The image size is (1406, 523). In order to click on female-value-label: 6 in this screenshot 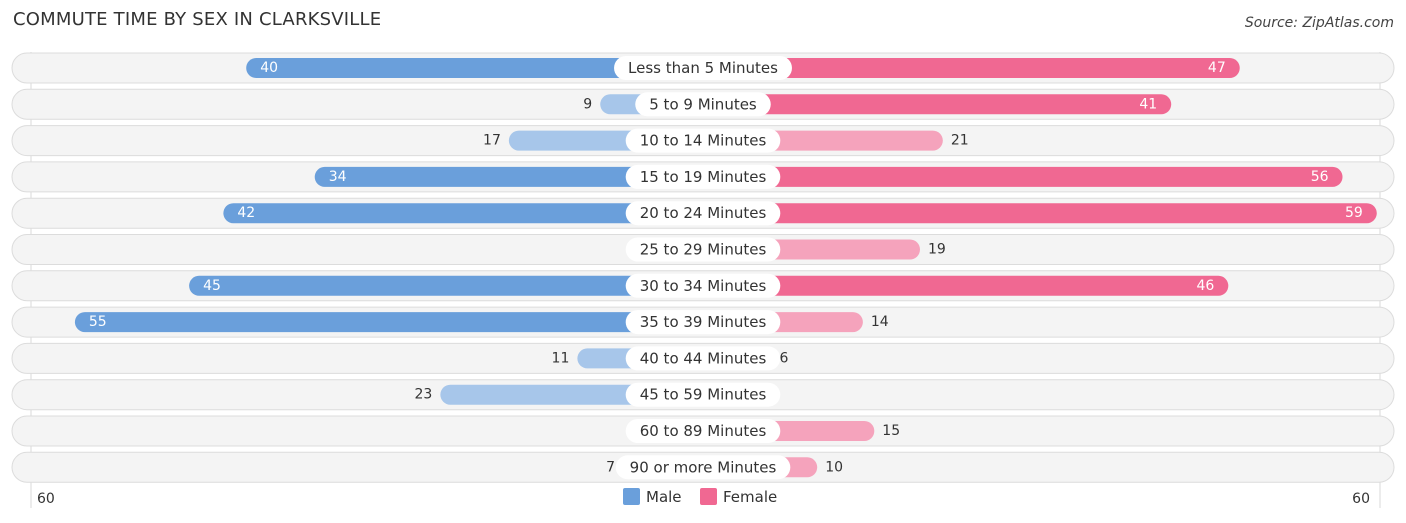, I will do `click(784, 358)`.